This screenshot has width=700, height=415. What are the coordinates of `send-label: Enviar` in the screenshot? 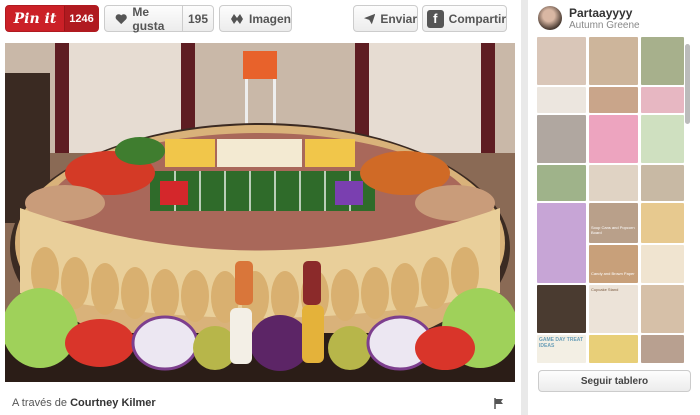 It's located at (398, 18).